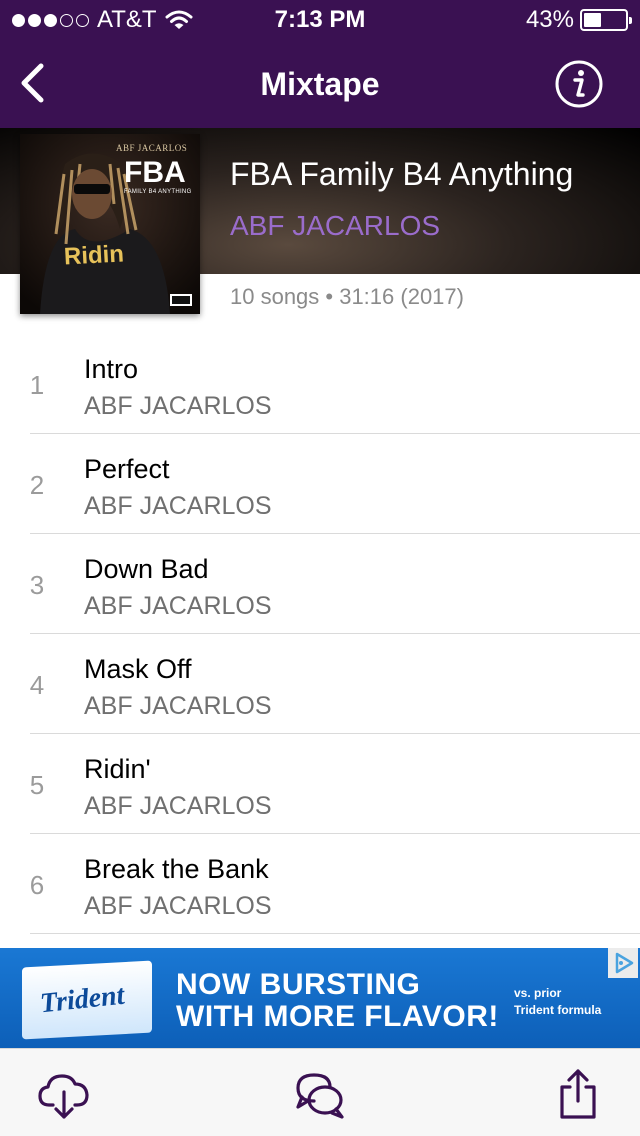 Image resolution: width=640 pixels, height=1136 pixels. I want to click on info-button, so click(579, 84).